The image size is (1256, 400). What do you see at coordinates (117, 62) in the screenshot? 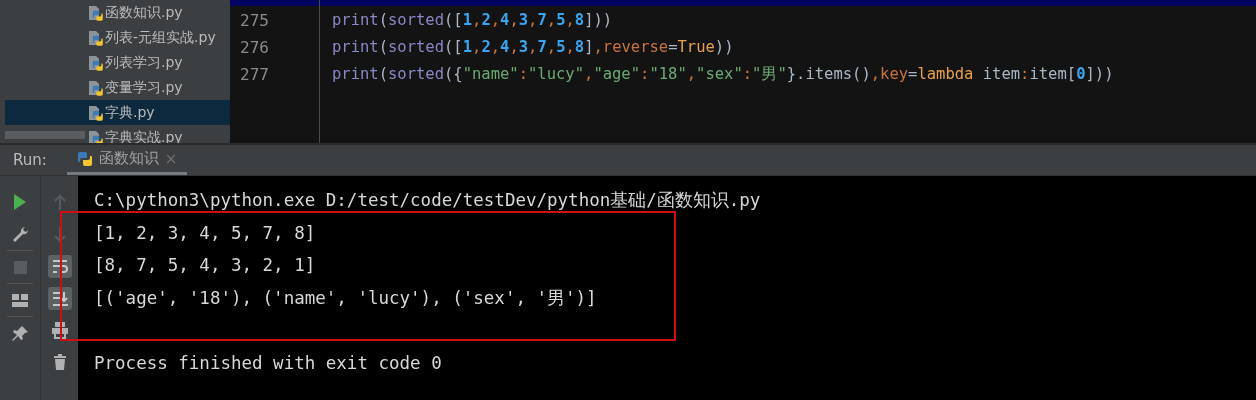
I see `file-item: 列表学习.py` at bounding box center [117, 62].